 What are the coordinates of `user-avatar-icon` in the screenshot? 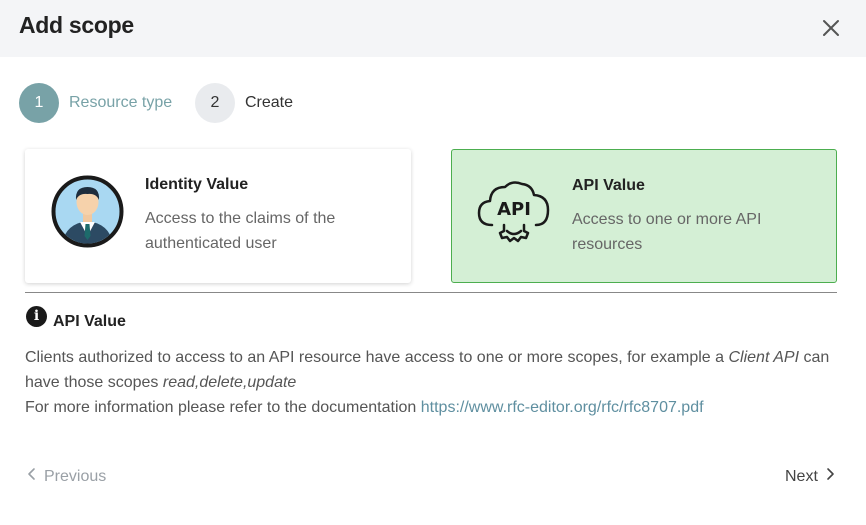 It's located at (87, 211).